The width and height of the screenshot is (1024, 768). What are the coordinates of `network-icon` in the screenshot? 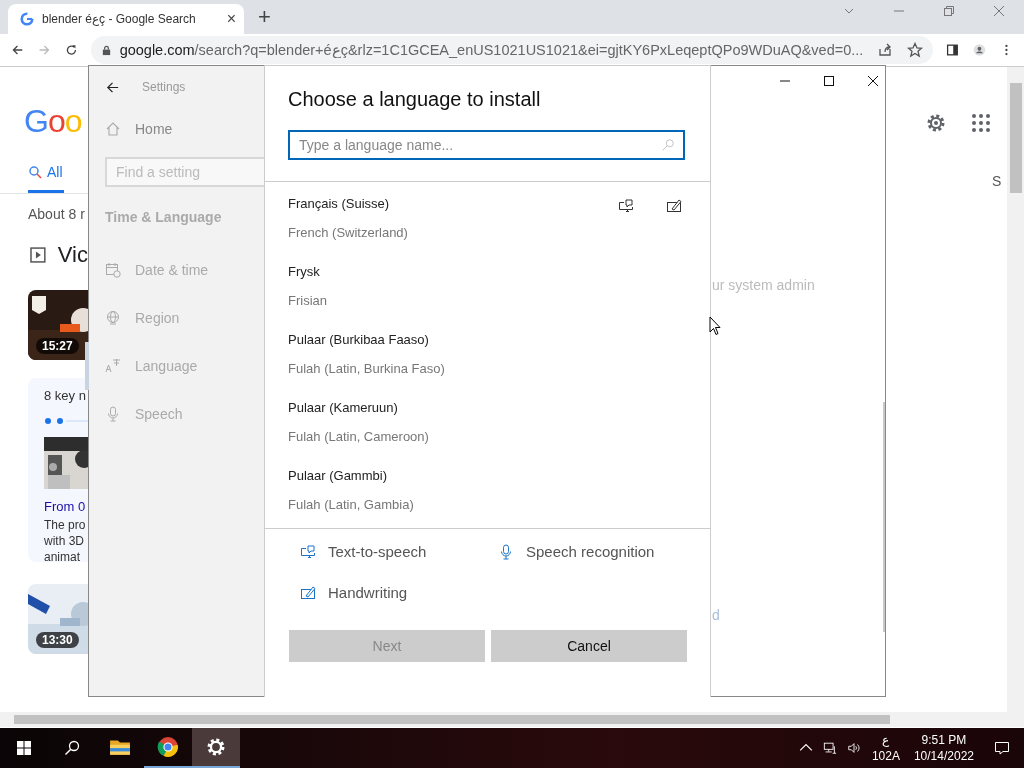 It's located at (829, 748).